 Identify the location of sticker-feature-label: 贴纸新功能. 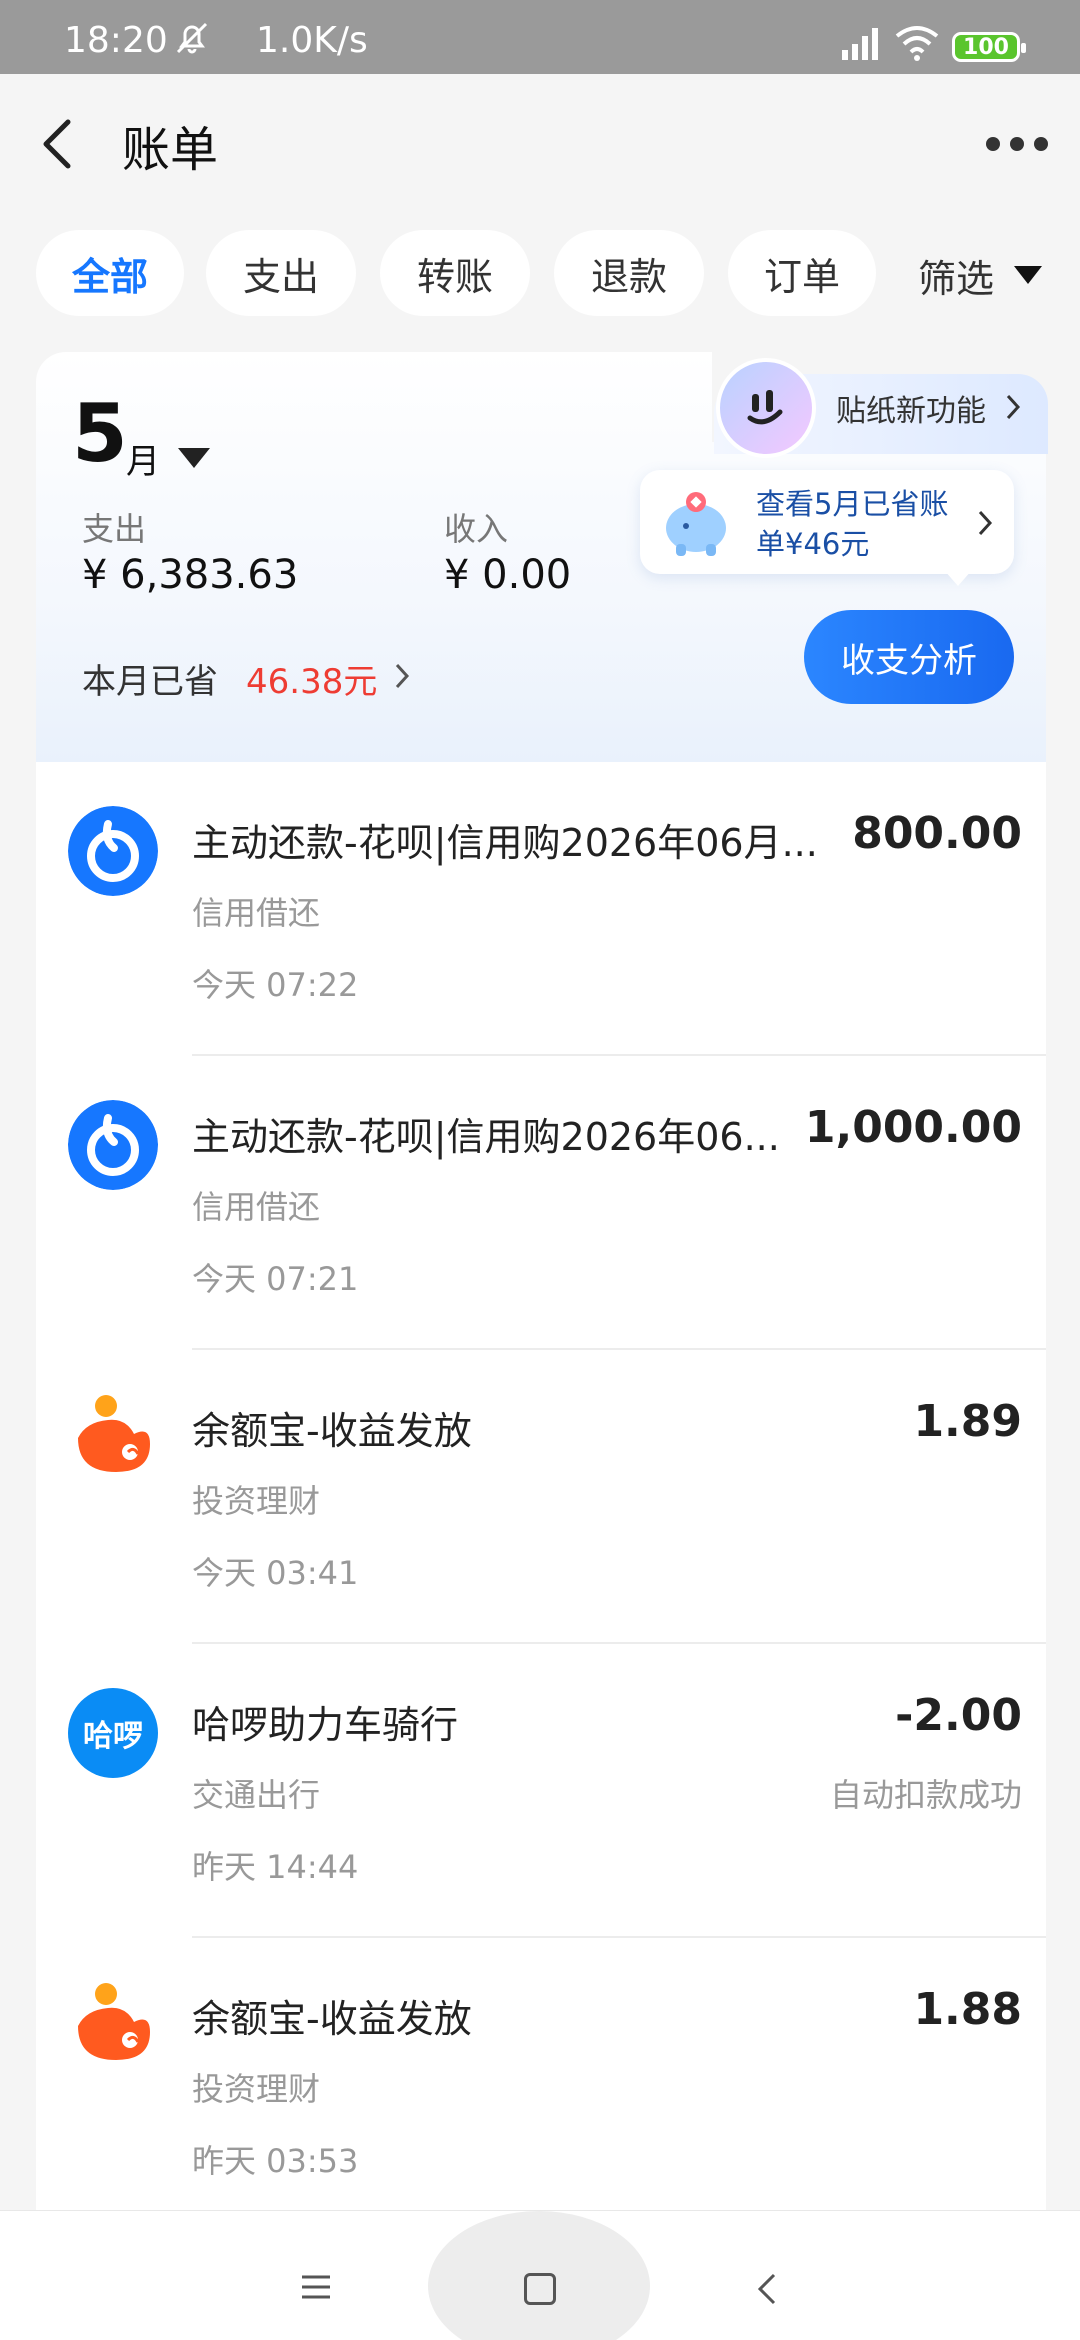
(911, 408).